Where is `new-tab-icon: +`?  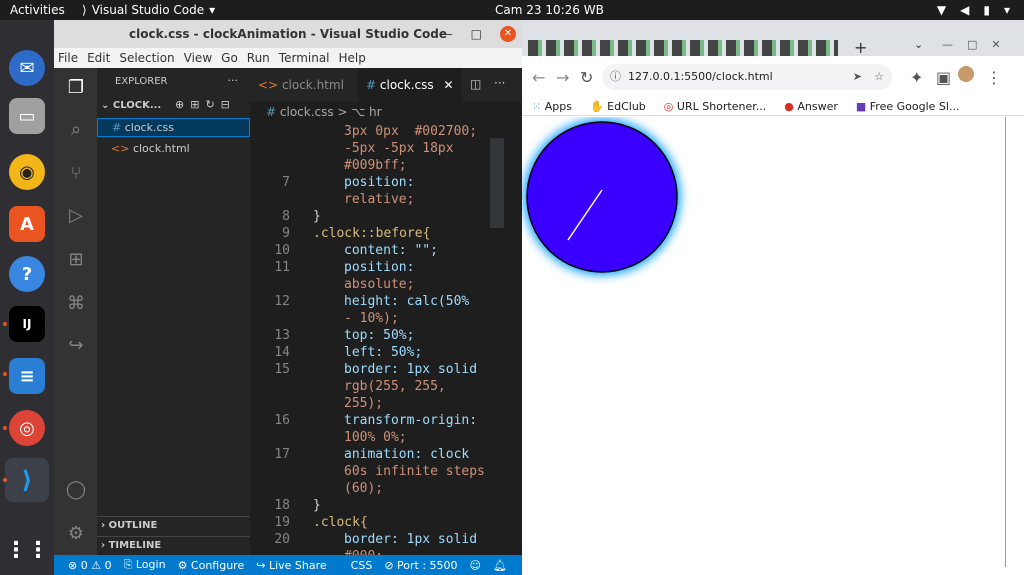 new-tab-icon: + is located at coordinates (860, 47).